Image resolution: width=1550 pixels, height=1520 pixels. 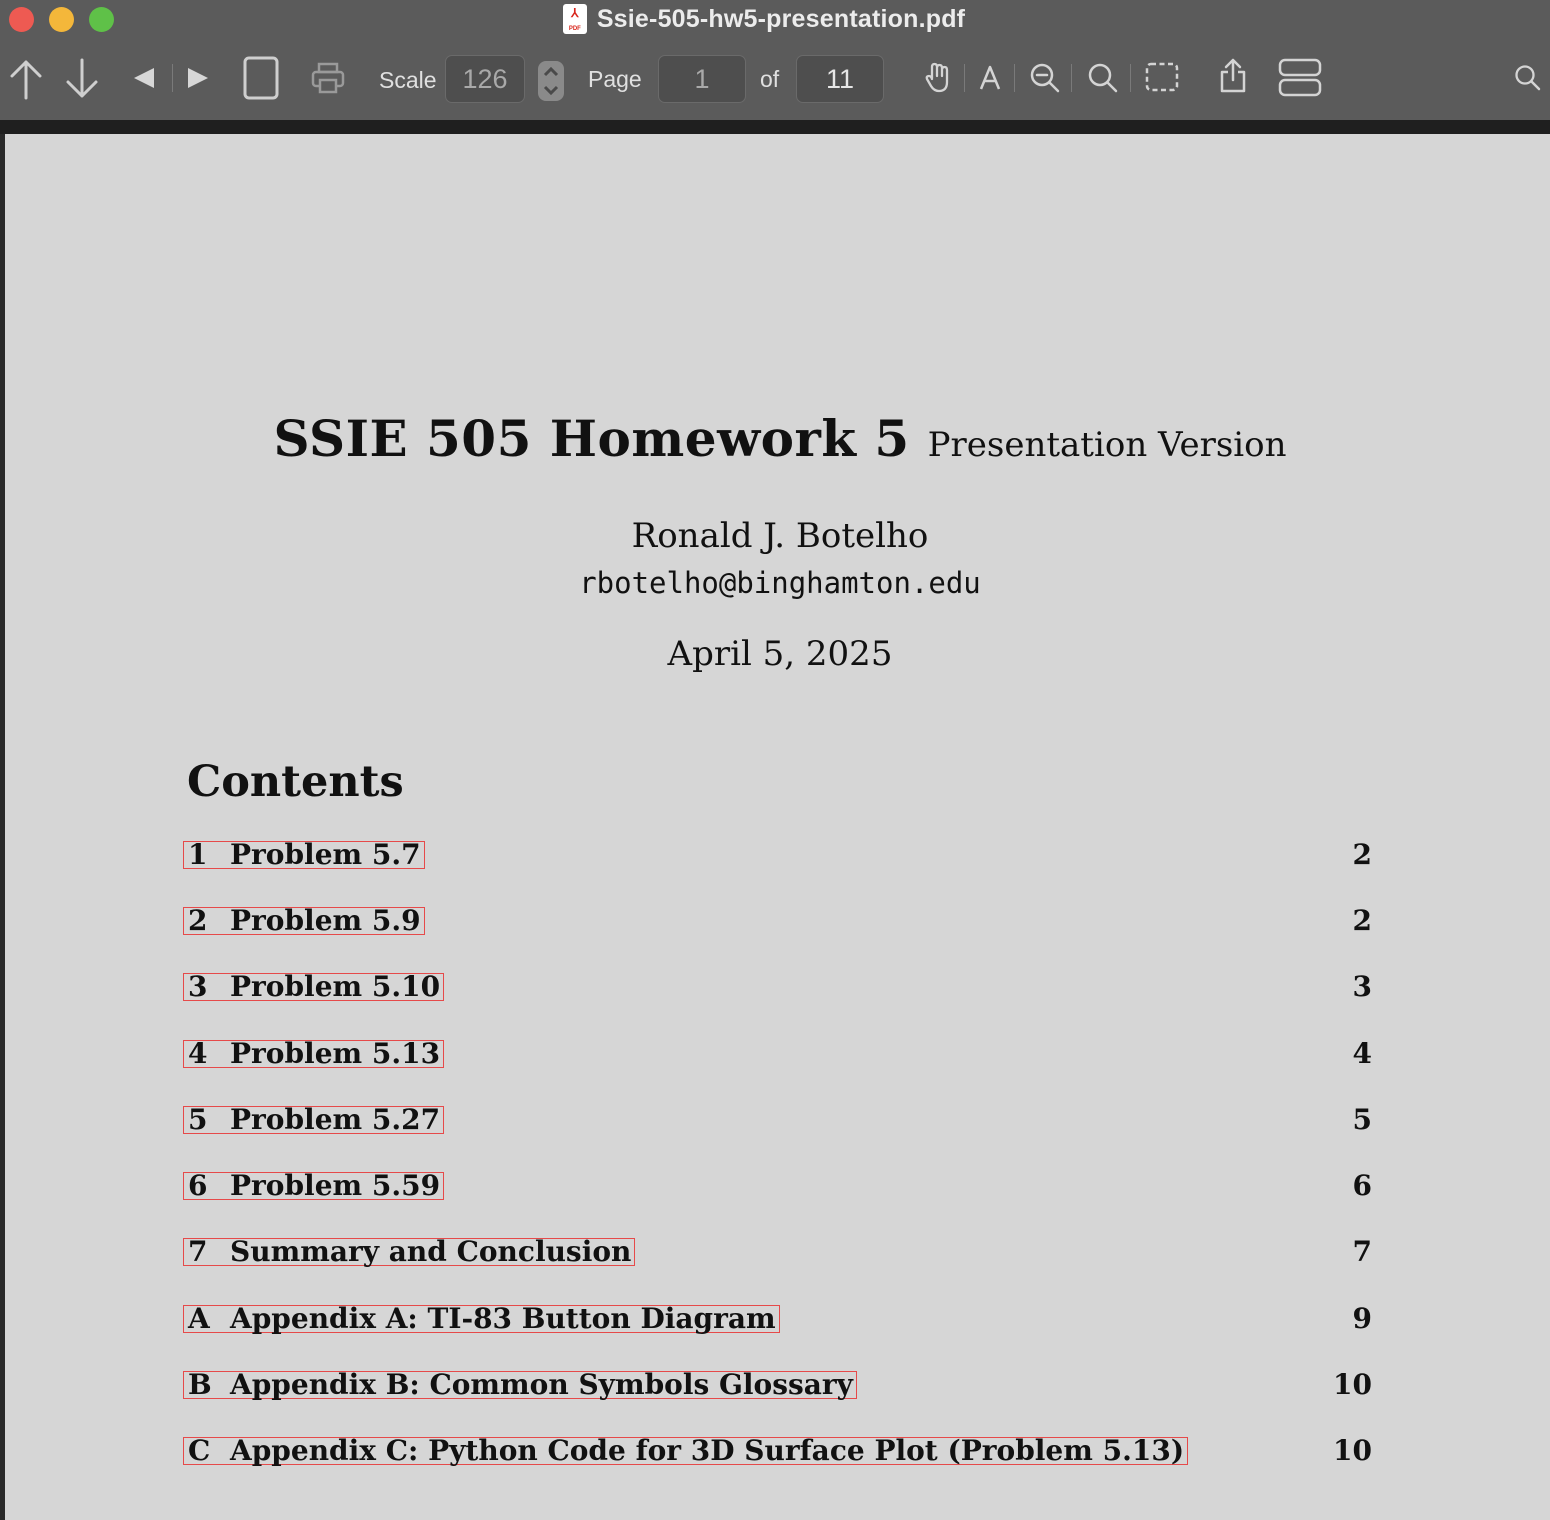 I want to click on toc-link: 1 Problem 5.7, so click(x=304, y=855).